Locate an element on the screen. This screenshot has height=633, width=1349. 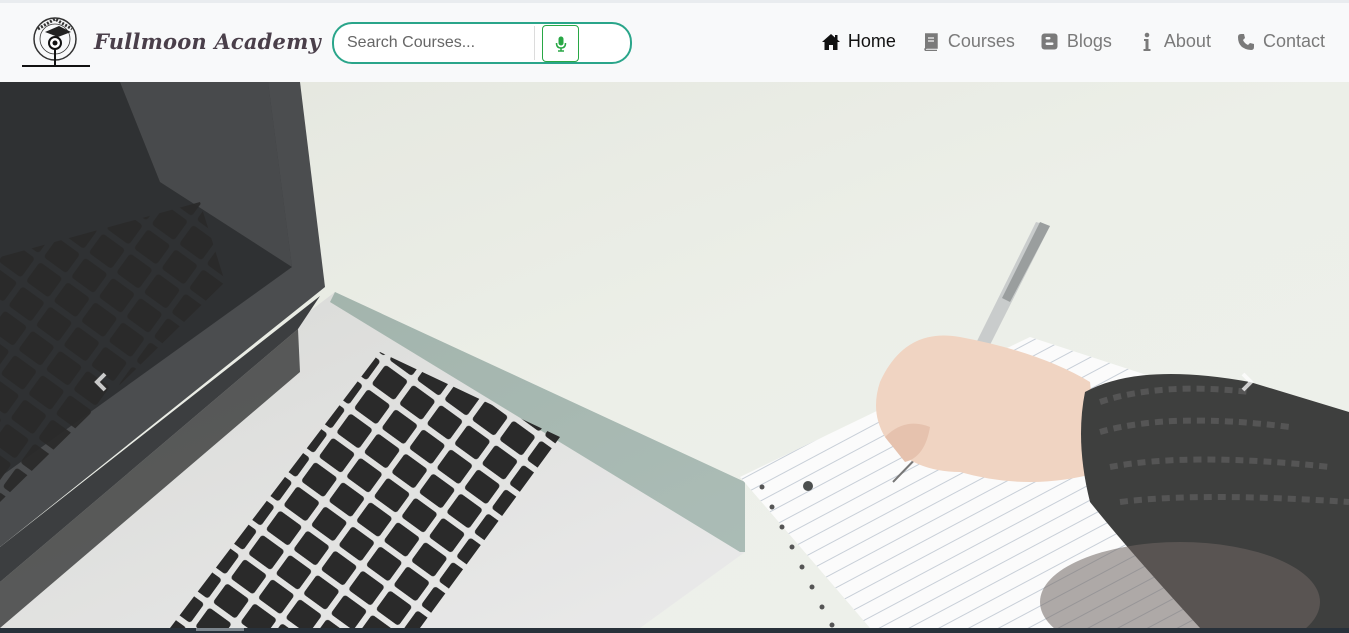
carousel-next-button is located at coordinates (1247, 382).